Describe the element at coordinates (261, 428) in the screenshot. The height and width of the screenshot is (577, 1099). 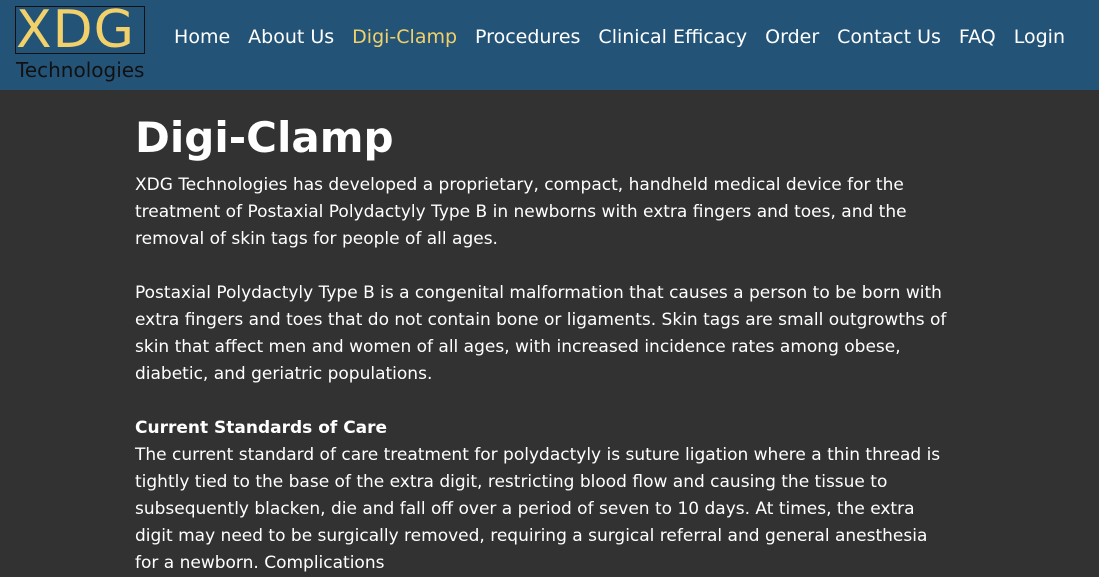
I see `standards-heading: Current Standards of Care` at that location.